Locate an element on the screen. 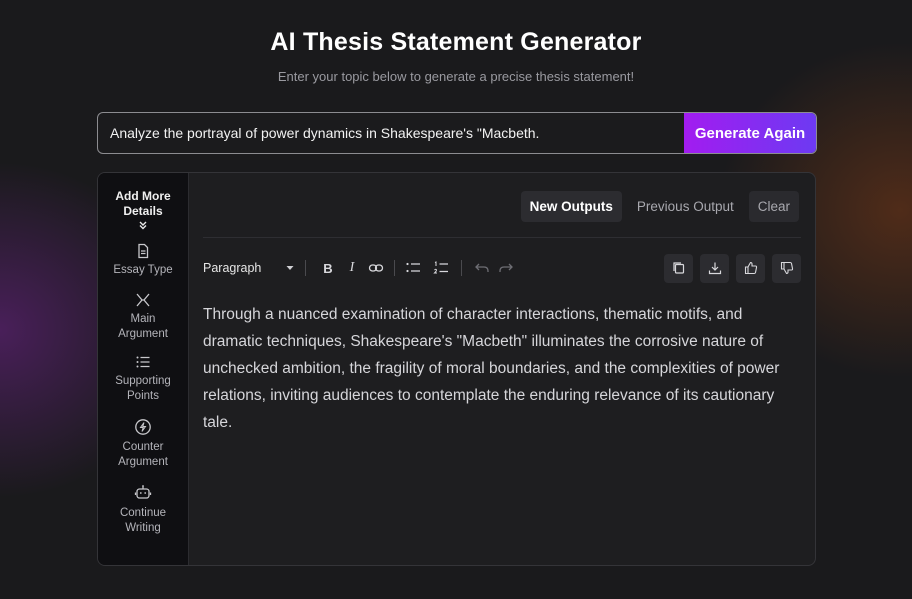 This screenshot has height=599, width=912. topic-bar: Generate Again is located at coordinates (457, 133).